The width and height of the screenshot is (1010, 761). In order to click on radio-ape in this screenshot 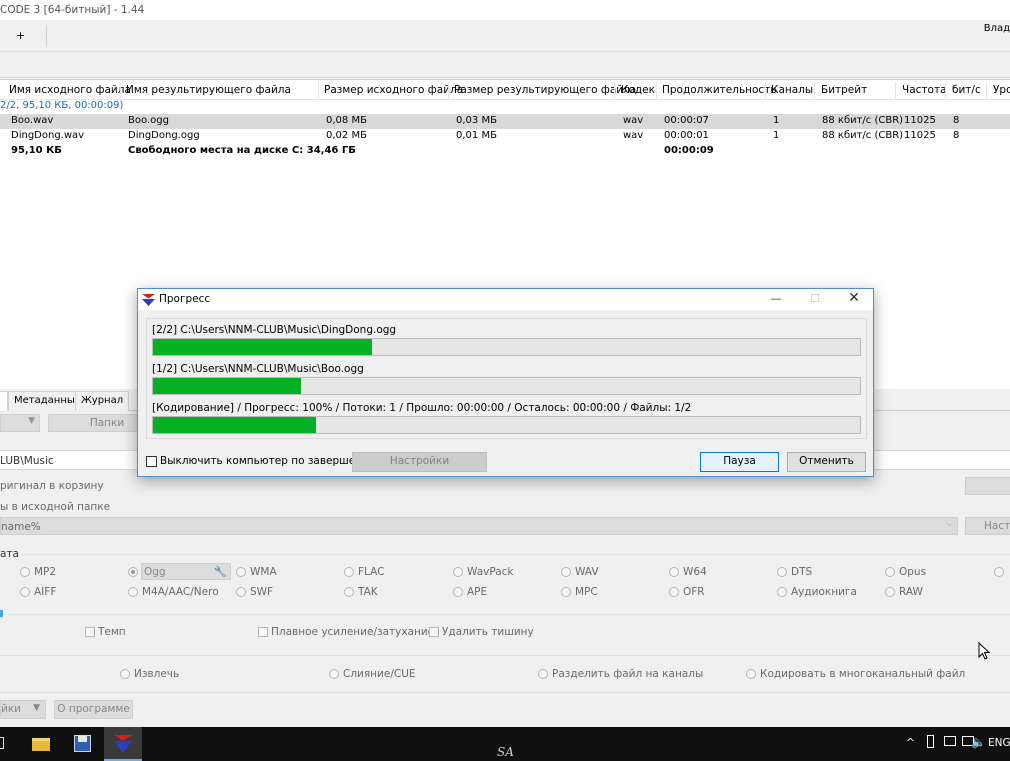, I will do `click(458, 592)`.